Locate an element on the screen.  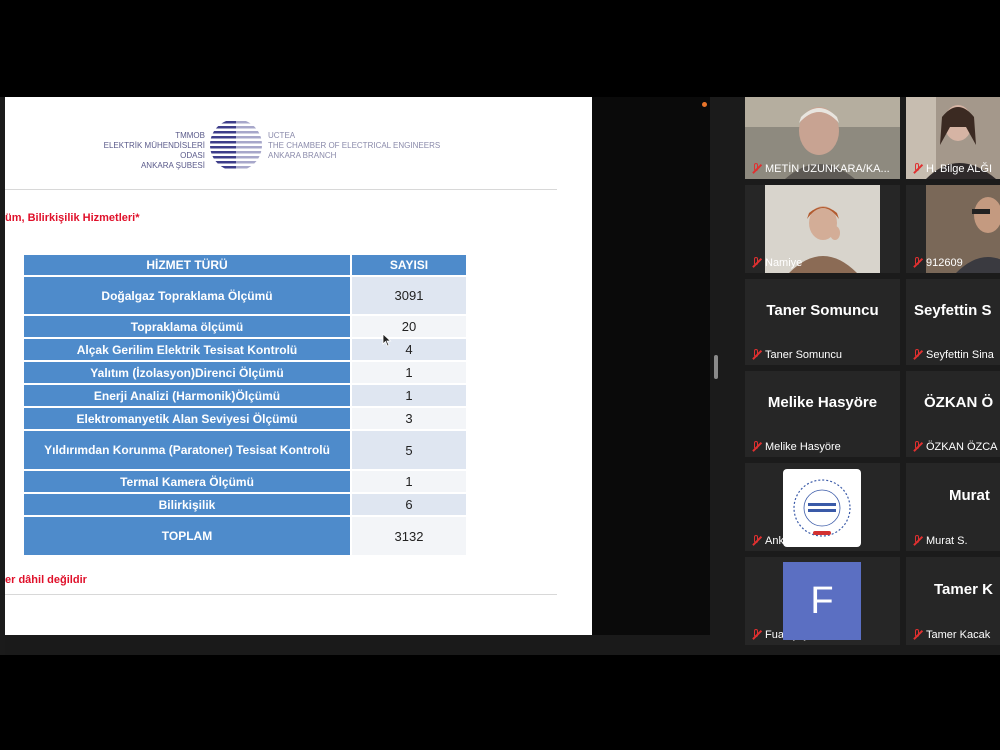
mouse-cursor-icon is located at coordinates (387, 340).